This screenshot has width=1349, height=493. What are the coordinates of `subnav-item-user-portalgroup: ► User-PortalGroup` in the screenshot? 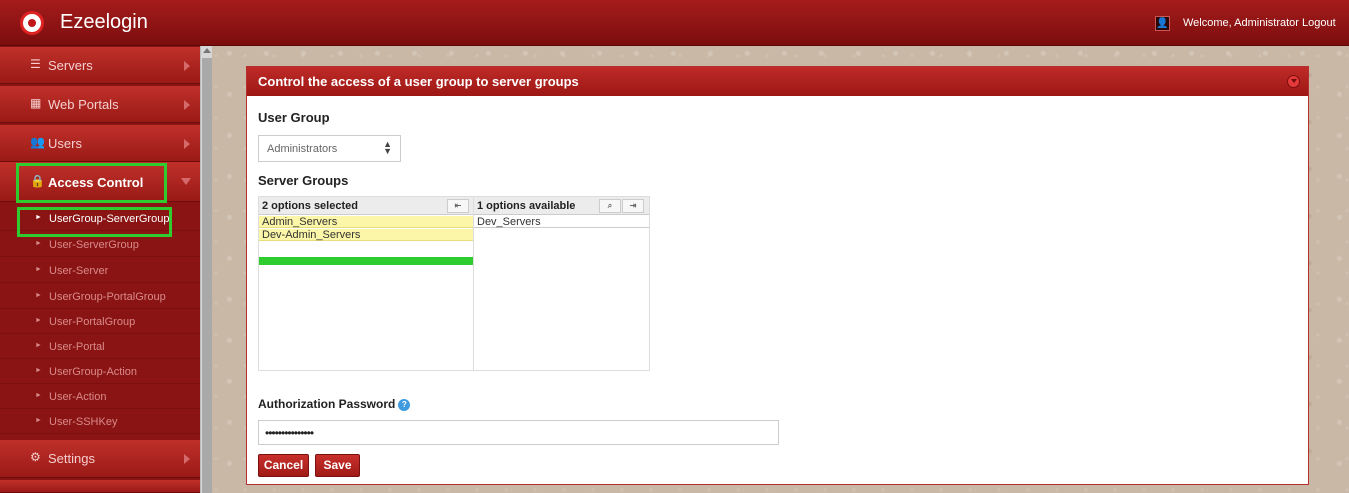 It's located at (100, 321).